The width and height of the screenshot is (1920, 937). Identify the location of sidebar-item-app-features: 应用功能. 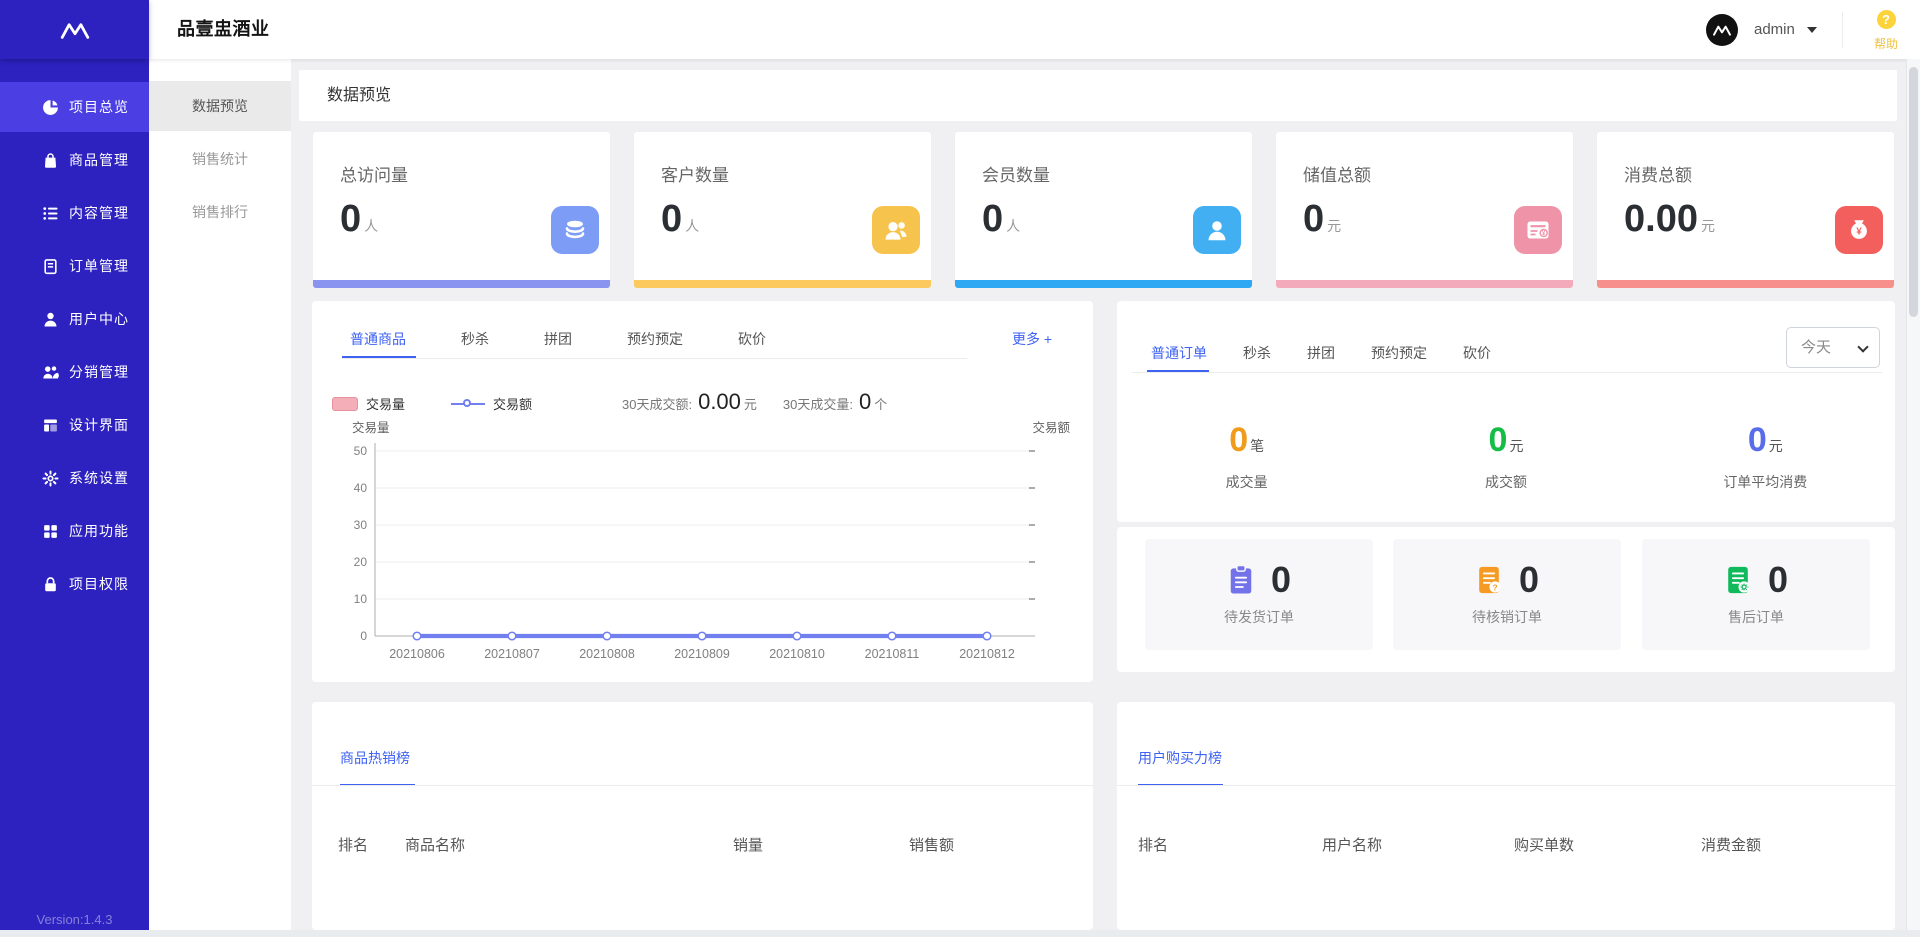
(74, 531).